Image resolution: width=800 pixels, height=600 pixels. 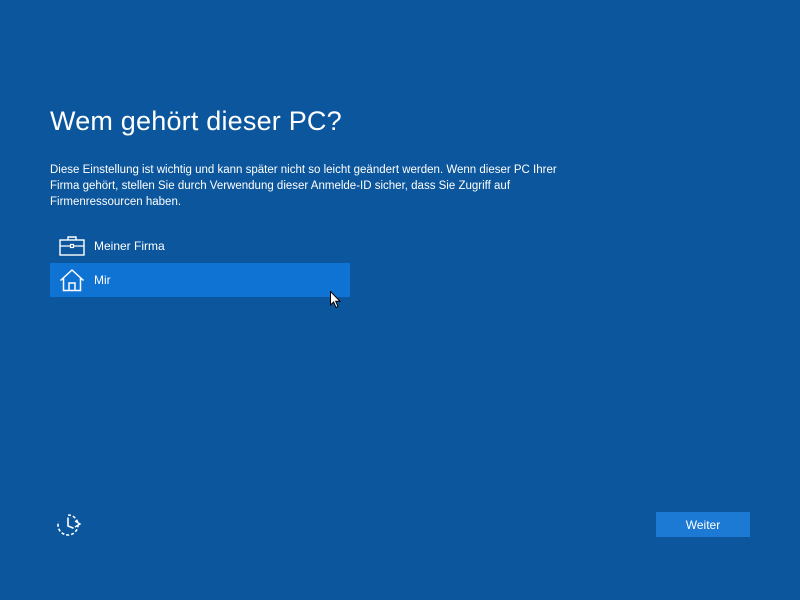 What do you see at coordinates (68, 525) in the screenshot?
I see `ease-of-access-icon` at bounding box center [68, 525].